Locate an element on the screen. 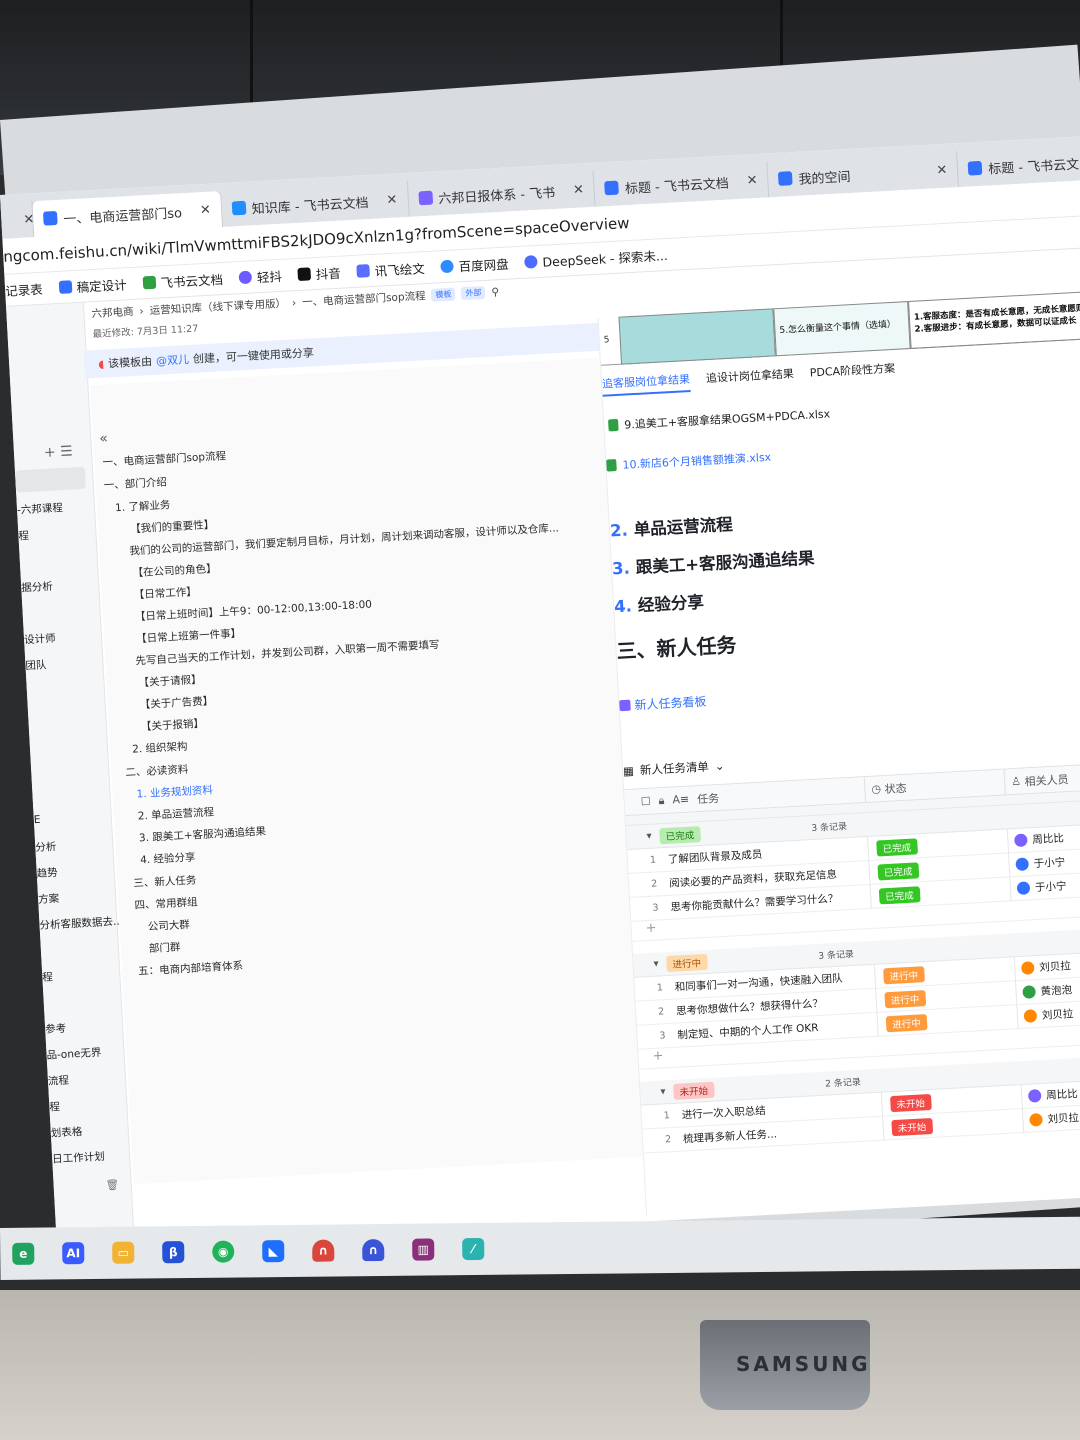  bookmark-item: 百度网盘 is located at coordinates (474, 265).